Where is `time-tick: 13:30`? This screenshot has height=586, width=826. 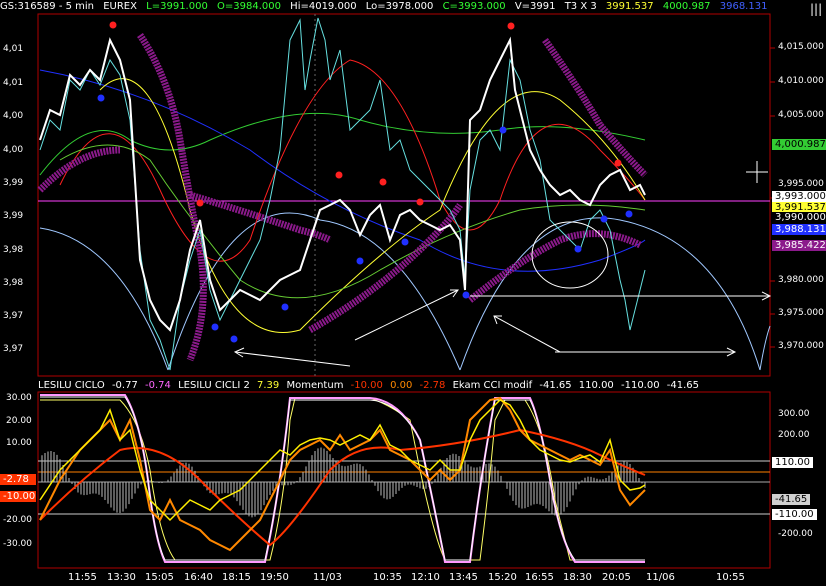
time-tick: 13:30 is located at coordinates (121, 577).